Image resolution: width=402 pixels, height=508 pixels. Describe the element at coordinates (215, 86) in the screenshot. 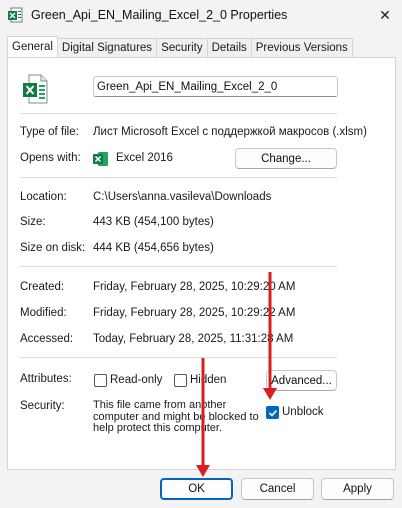

I see `file-name-input` at that location.